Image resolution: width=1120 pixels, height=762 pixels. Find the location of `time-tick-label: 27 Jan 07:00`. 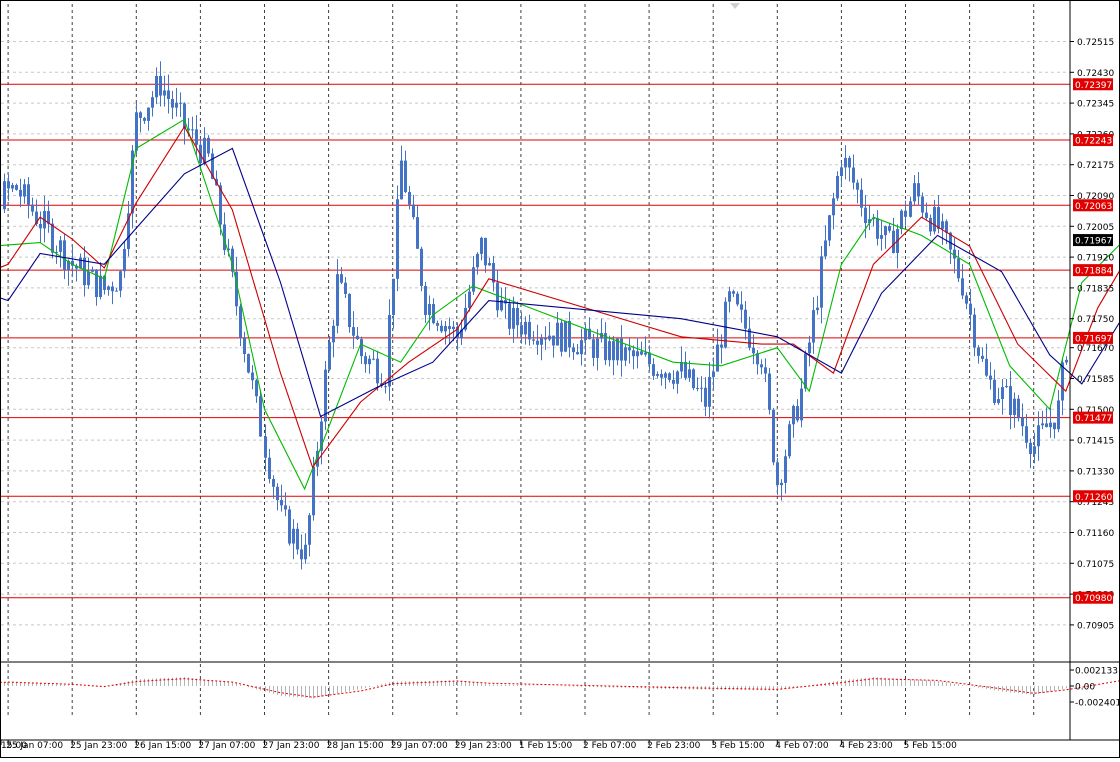

time-tick-label: 27 Jan 07:00 is located at coordinates (226, 746).